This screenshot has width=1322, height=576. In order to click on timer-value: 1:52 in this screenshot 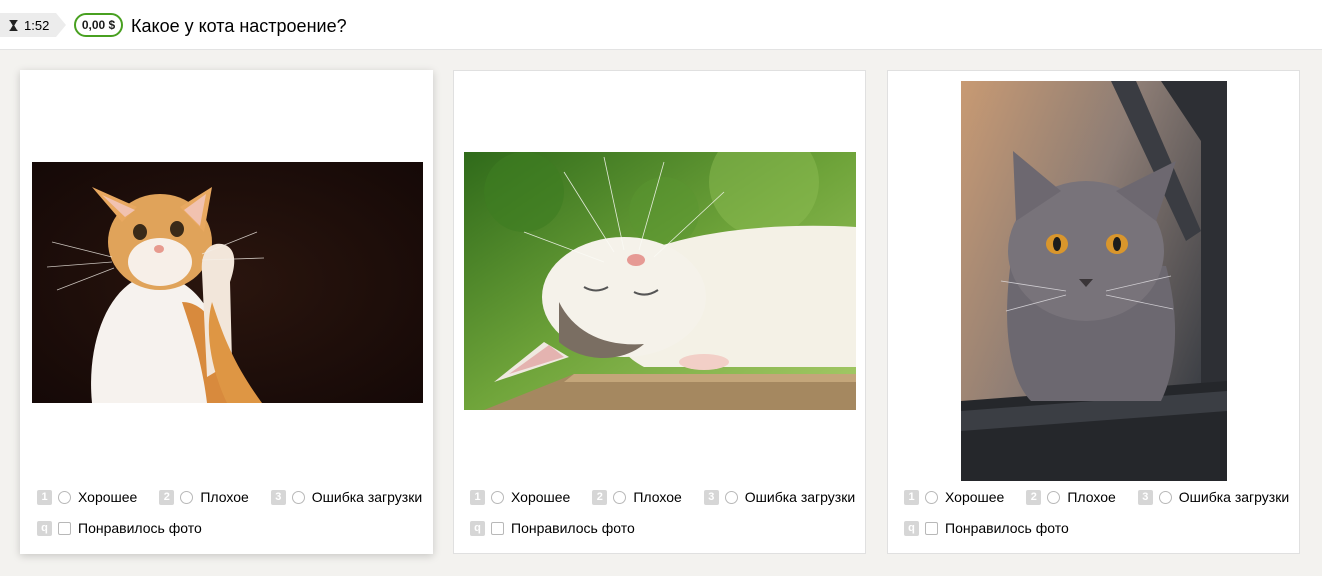, I will do `click(37, 25)`.